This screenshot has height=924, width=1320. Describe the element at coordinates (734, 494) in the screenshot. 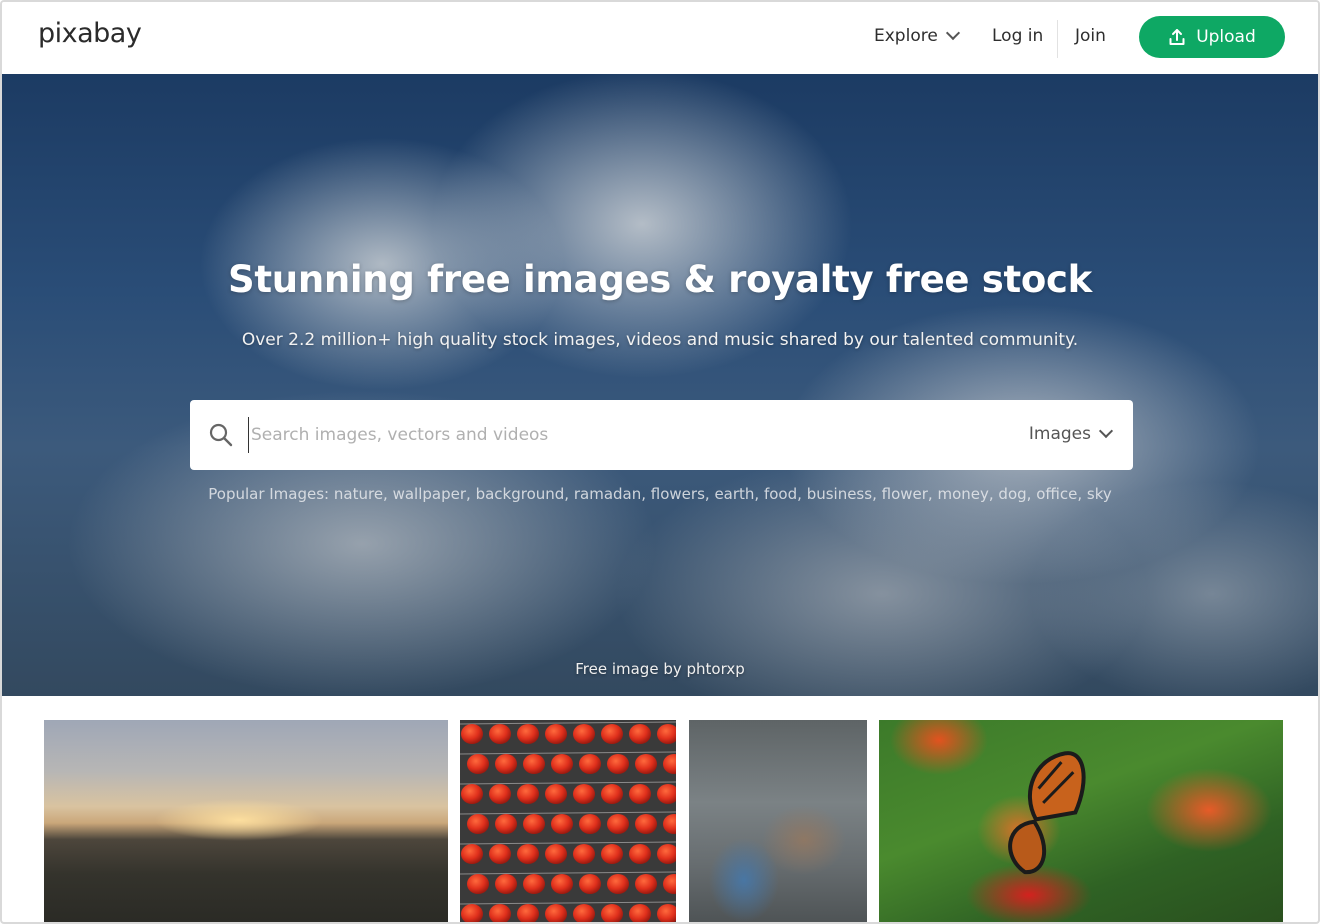

I see `popular-tag: earth` at that location.